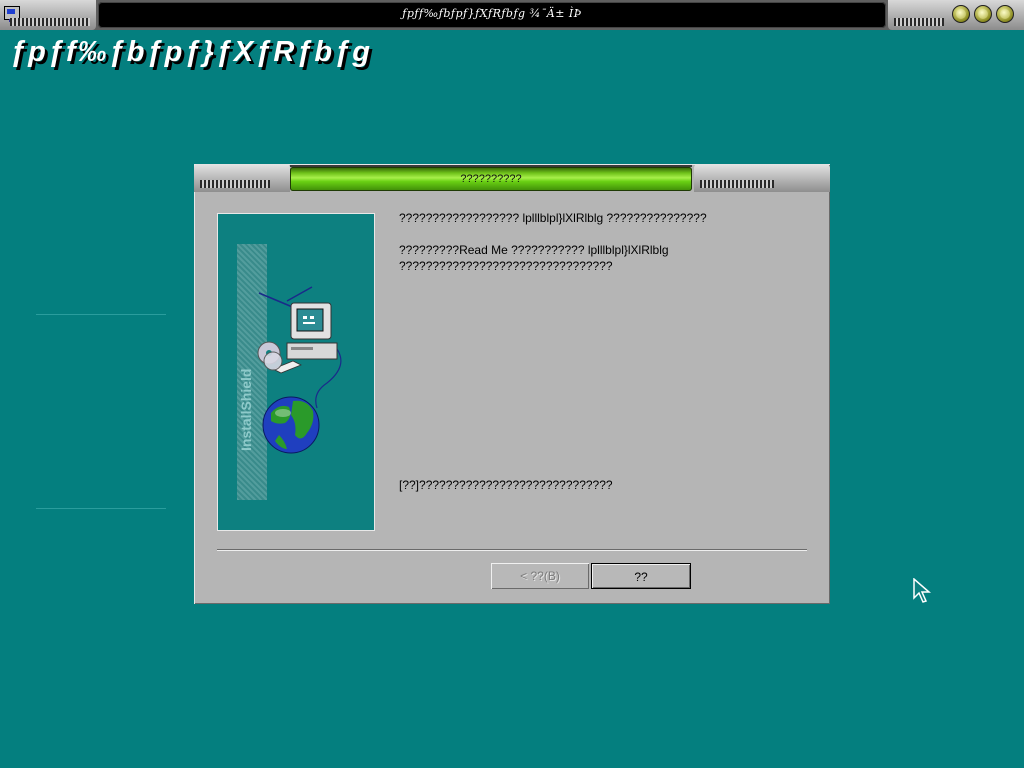 This screenshot has width=1024, height=768. I want to click on dialog-title: ??????????, so click(491, 179).